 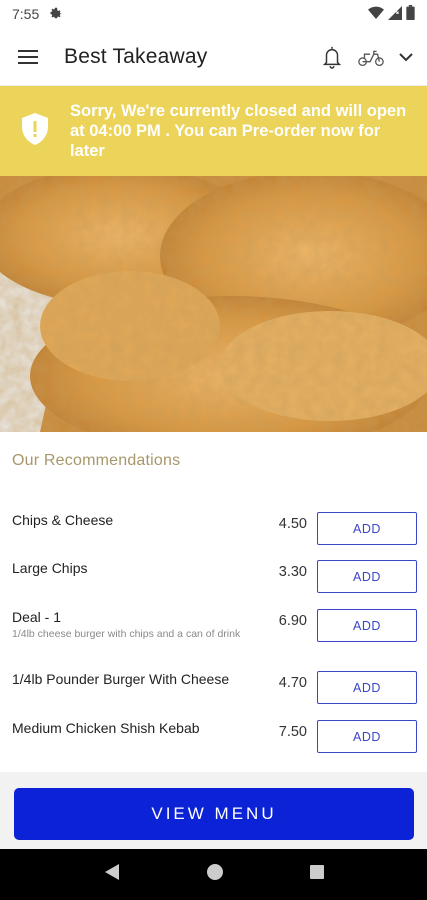 I want to click on home-icon, so click(x=215, y=874).